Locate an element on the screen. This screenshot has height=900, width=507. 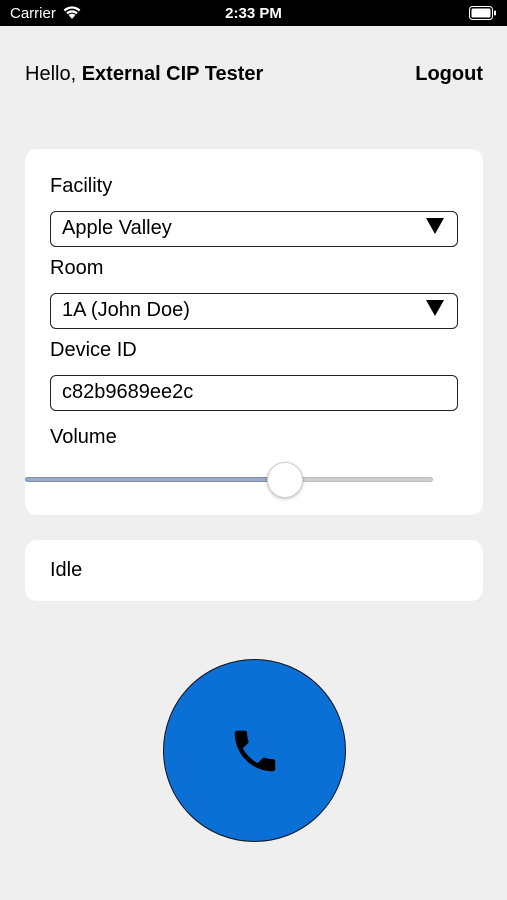
slider-thumb is located at coordinates (284, 480).